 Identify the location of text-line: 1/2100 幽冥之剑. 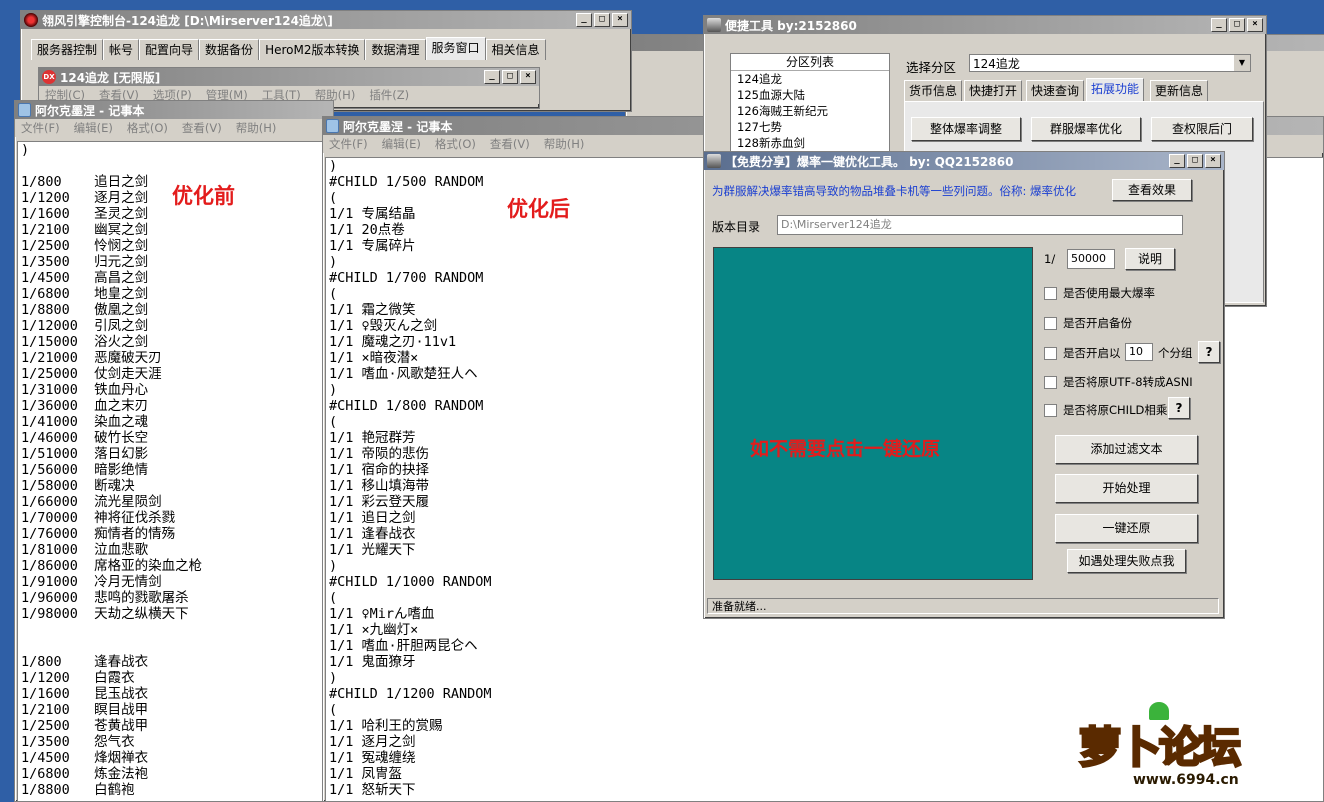
(85, 230).